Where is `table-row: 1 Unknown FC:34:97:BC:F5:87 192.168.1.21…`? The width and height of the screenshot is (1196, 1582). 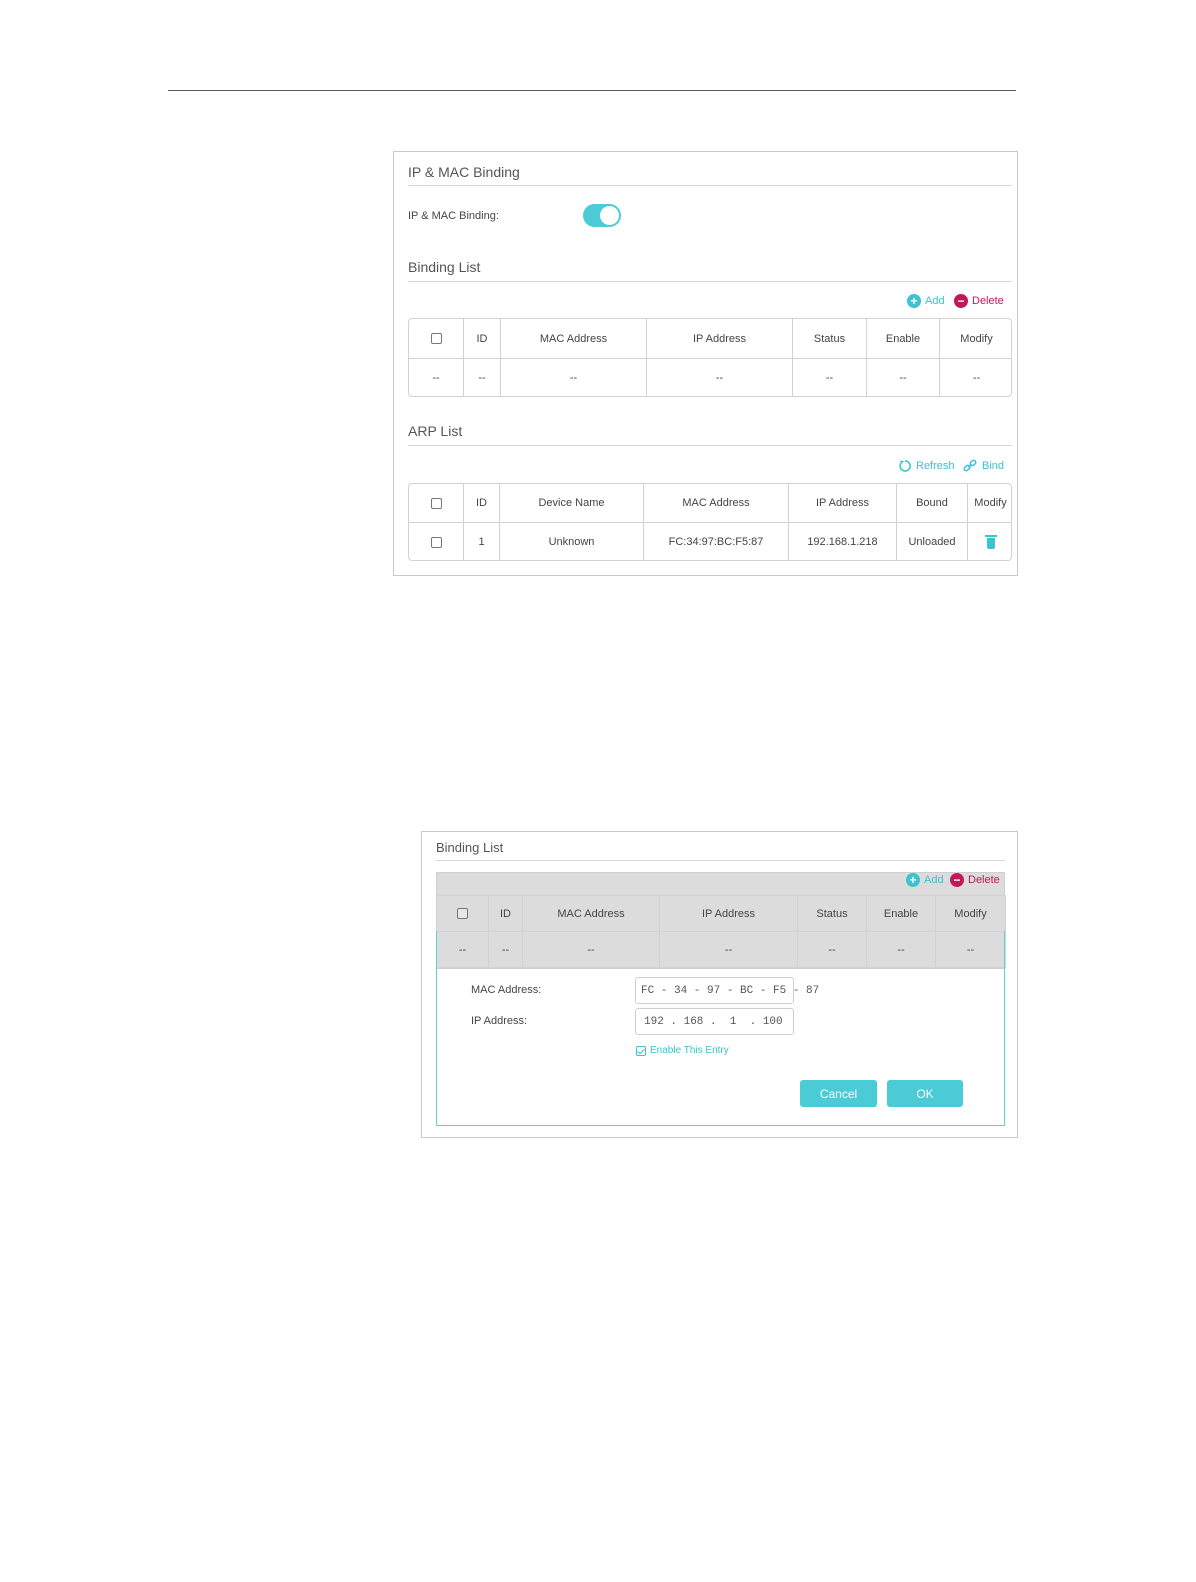 table-row: 1 Unknown FC:34:97:BC:F5:87 192.168.1.21… is located at coordinates (710, 541).